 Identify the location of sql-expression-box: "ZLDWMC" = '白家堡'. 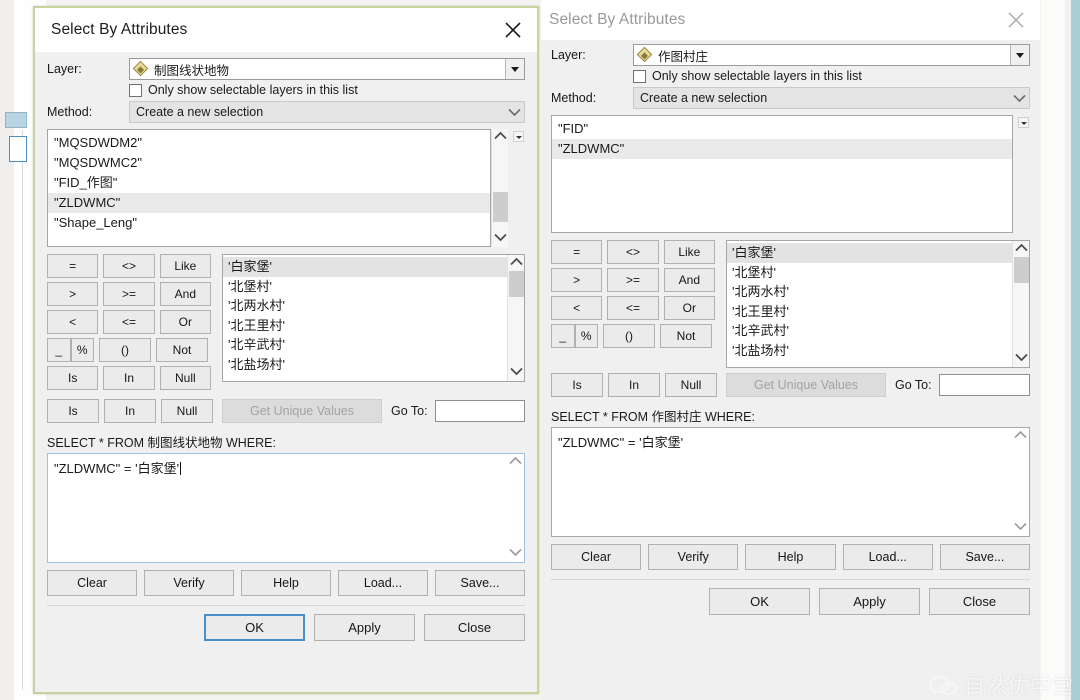
(286, 508).